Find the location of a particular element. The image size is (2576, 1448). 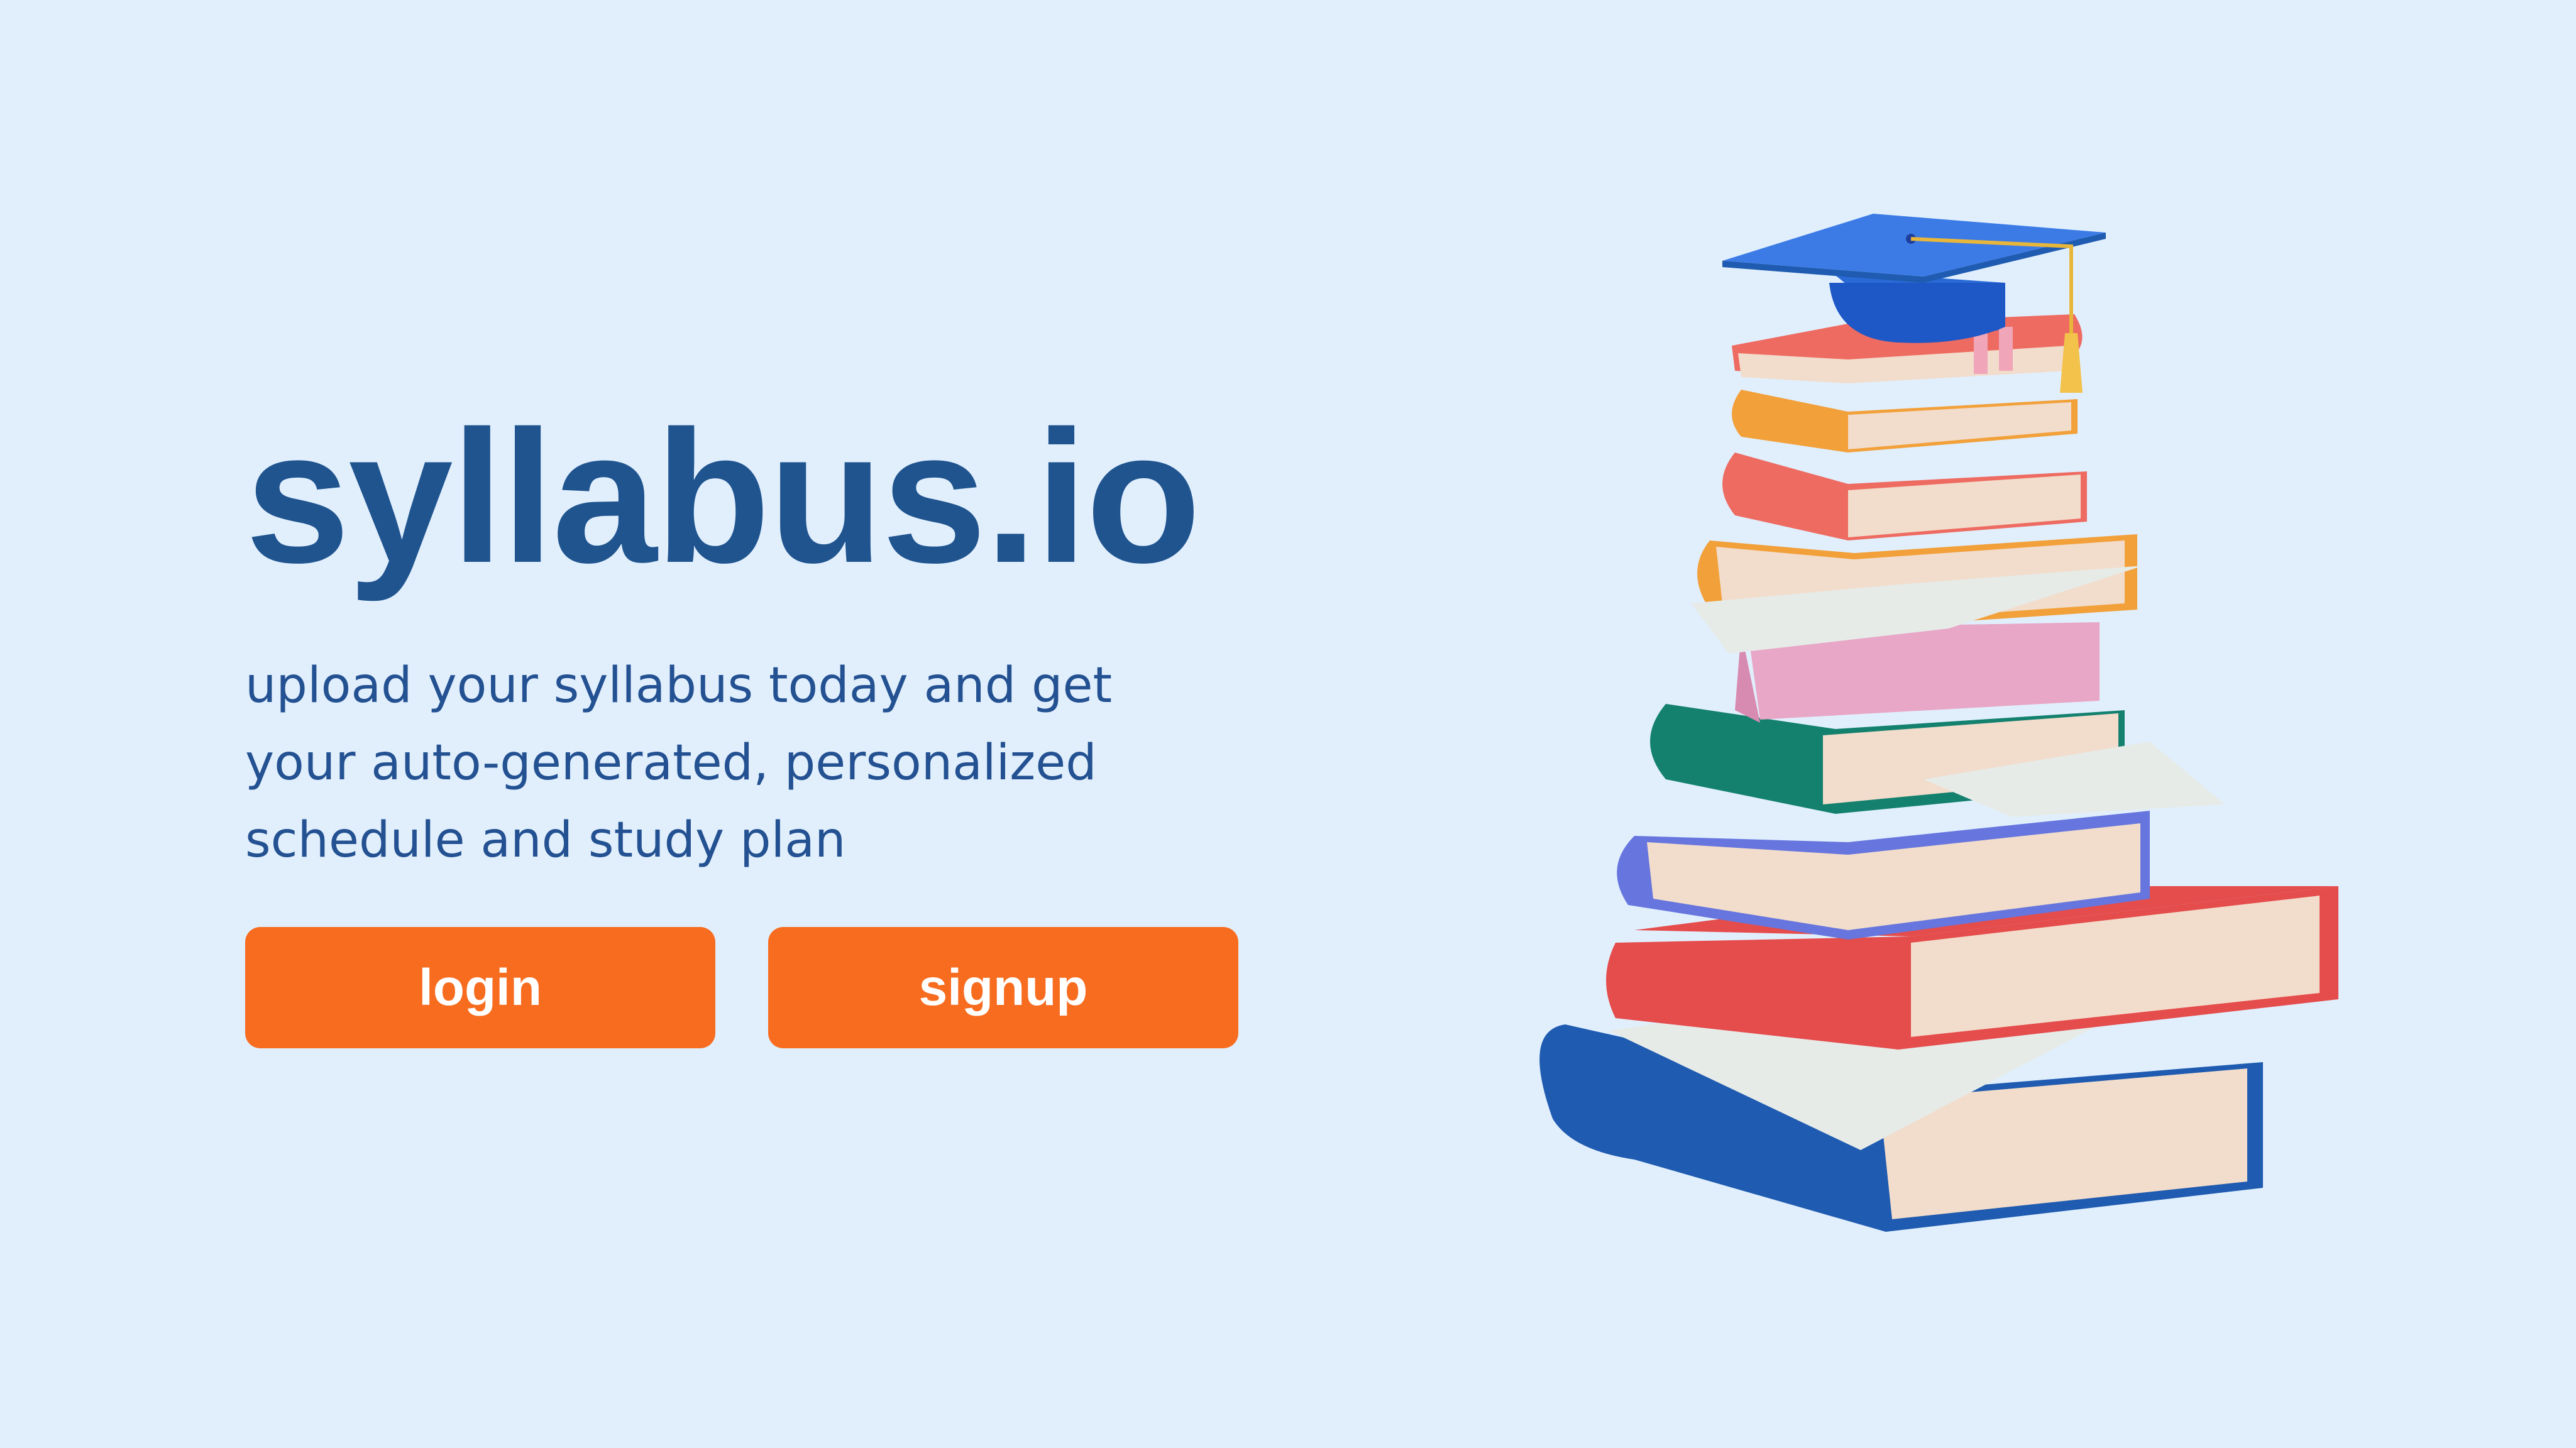

auth-buttons: login signup is located at coordinates (742, 987).